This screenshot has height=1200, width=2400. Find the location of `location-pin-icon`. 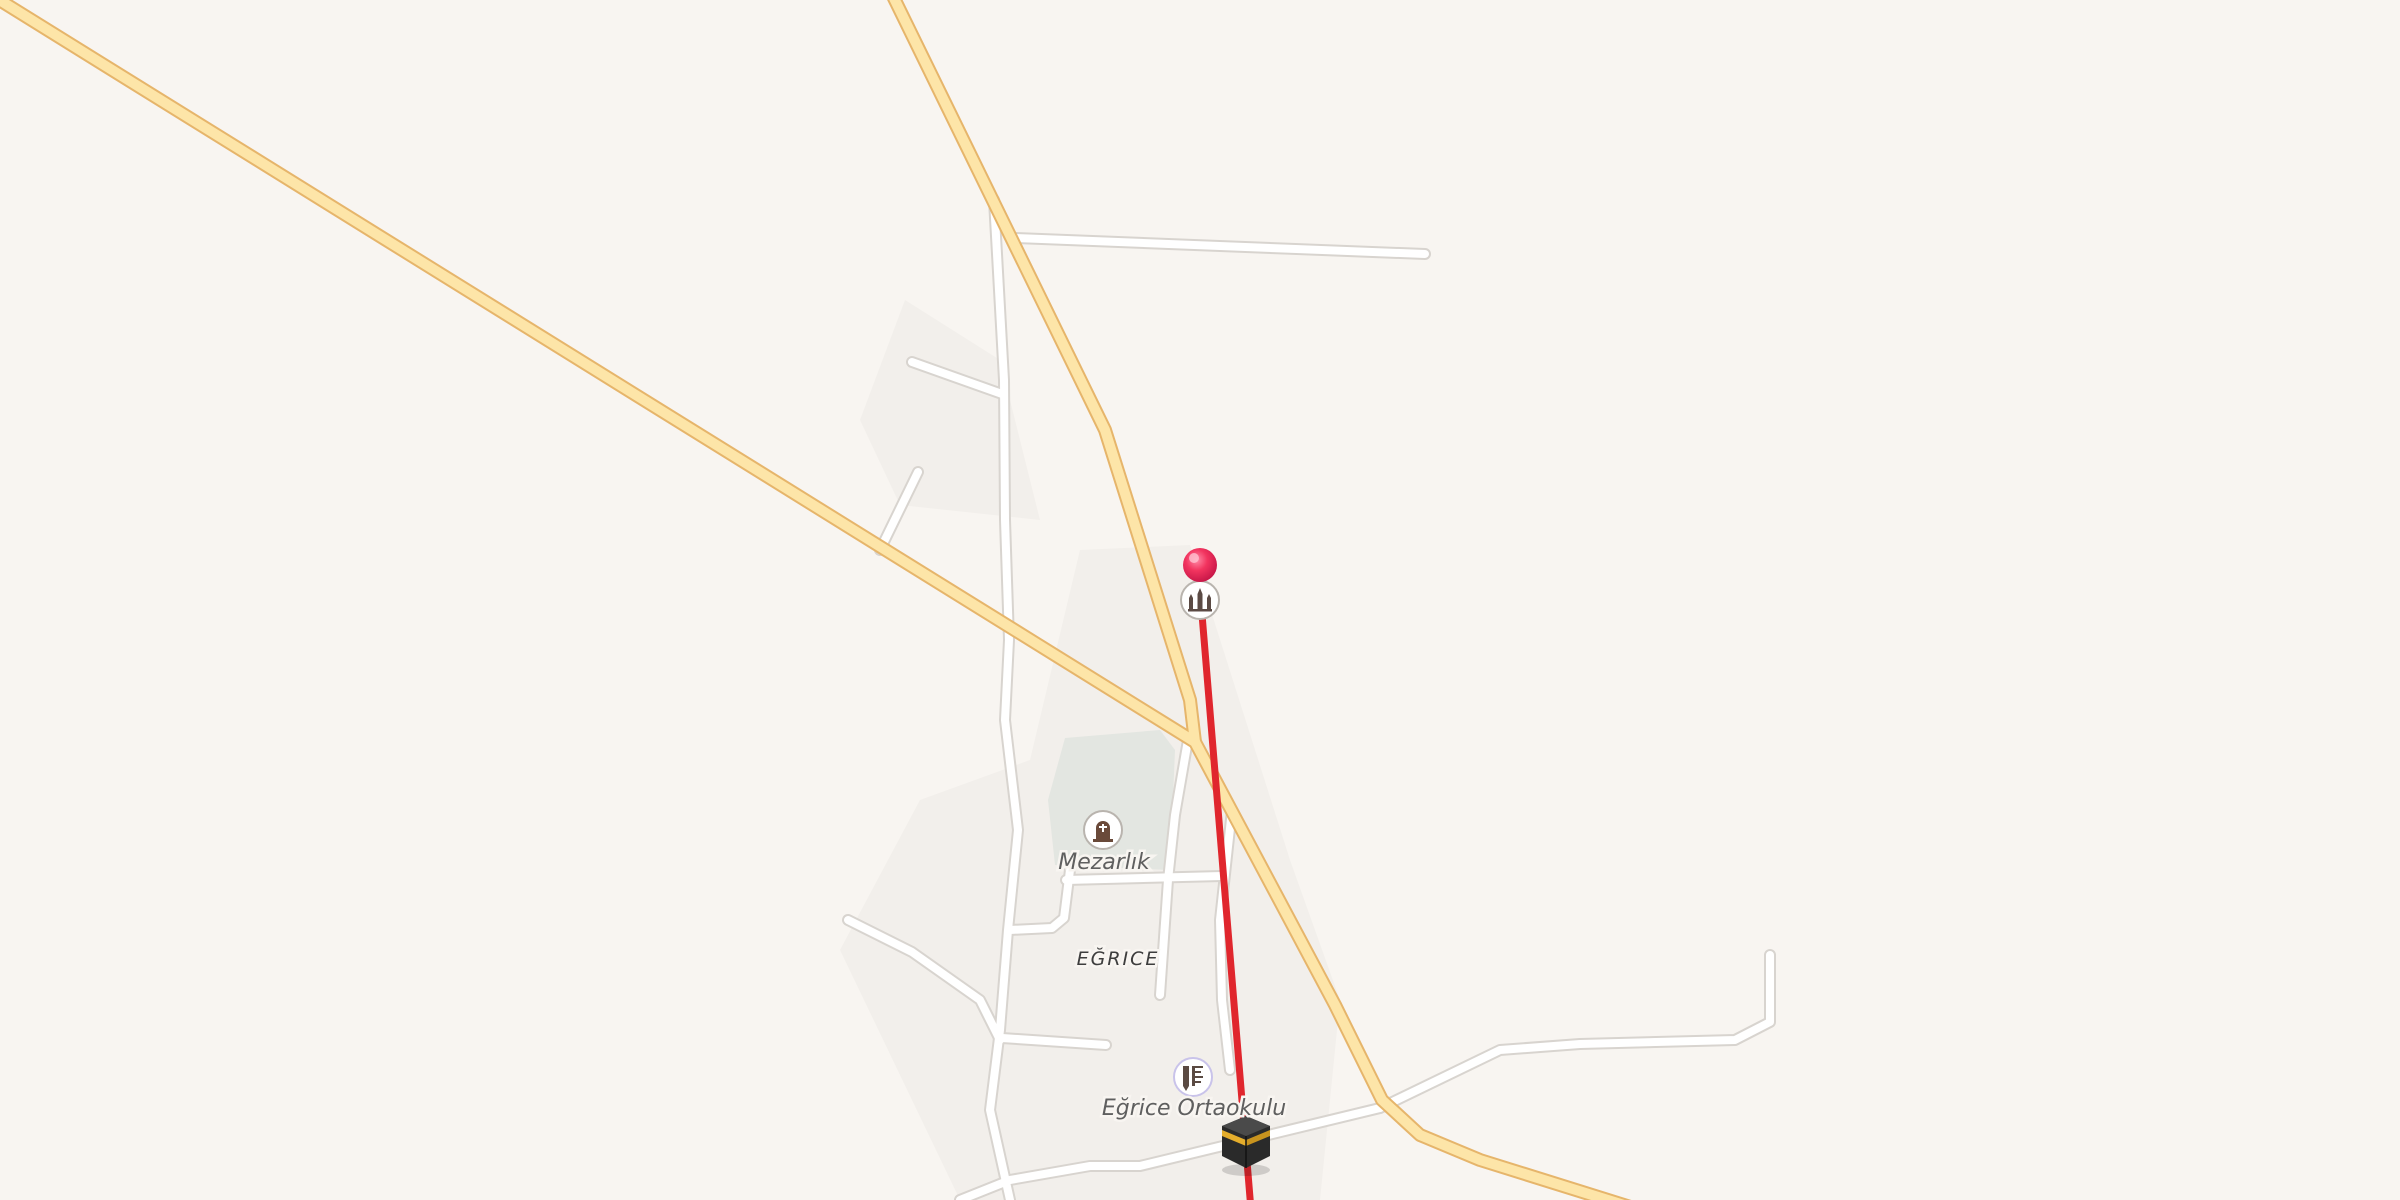

location-pin-icon is located at coordinates (1200, 565).